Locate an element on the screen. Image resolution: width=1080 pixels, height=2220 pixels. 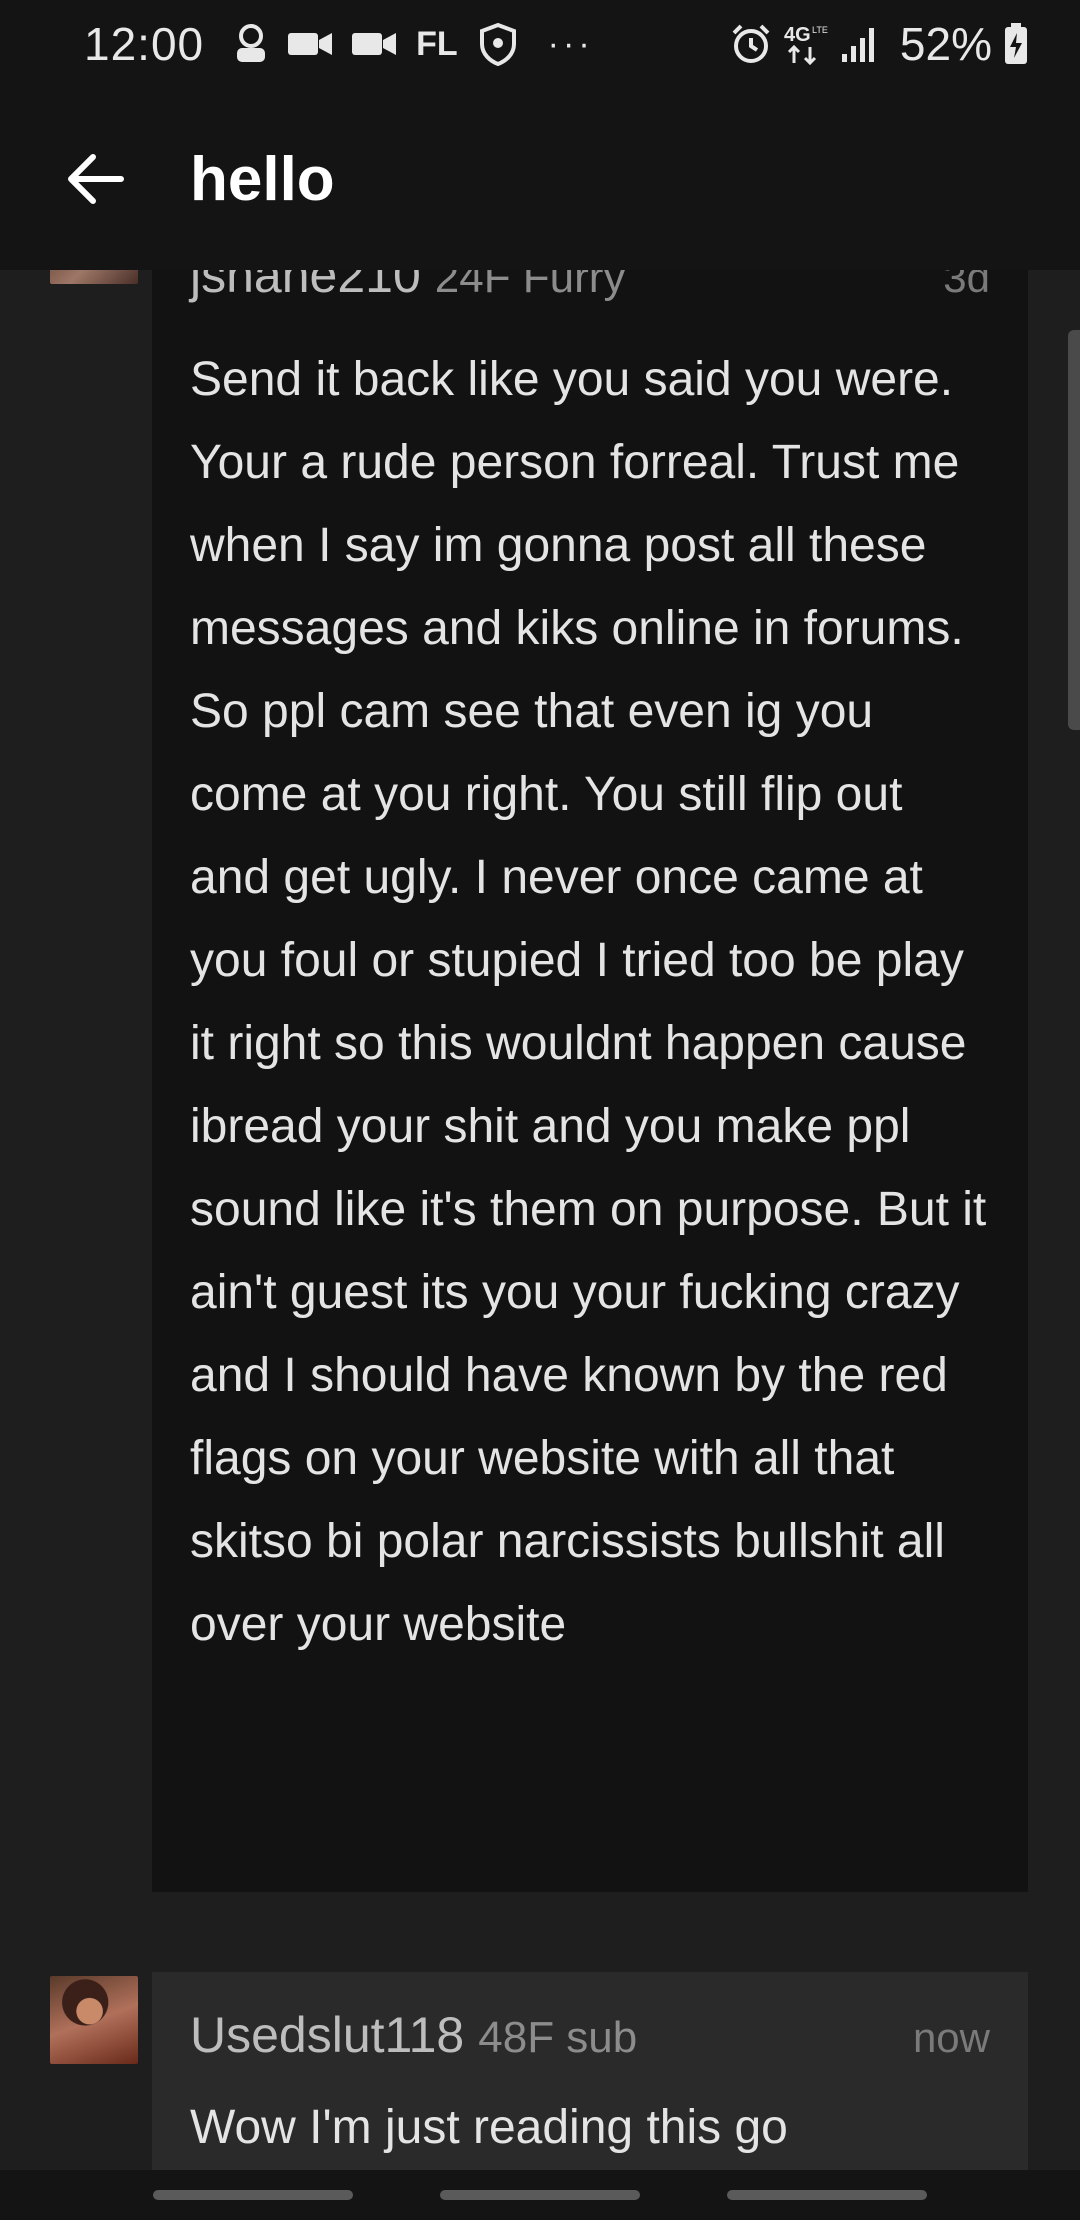
message-timestamp: now is located at coordinates (951, 2037).